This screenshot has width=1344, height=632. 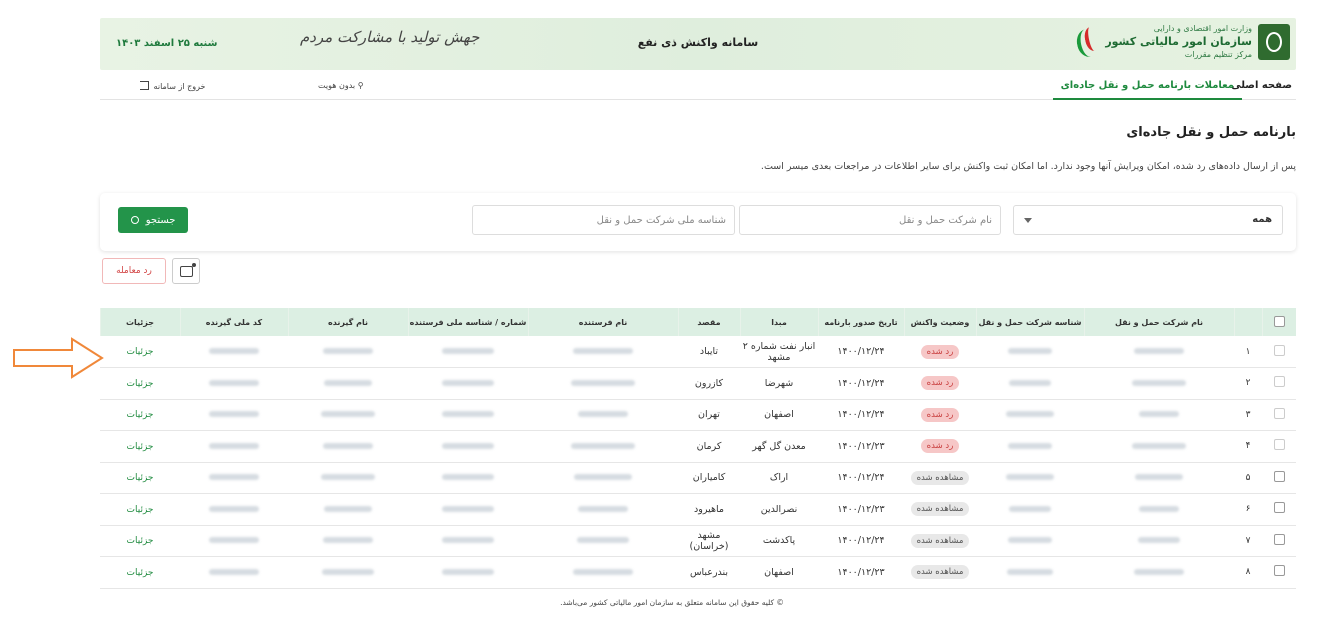 I want to click on receiver-cell, so click(x=348, y=446).